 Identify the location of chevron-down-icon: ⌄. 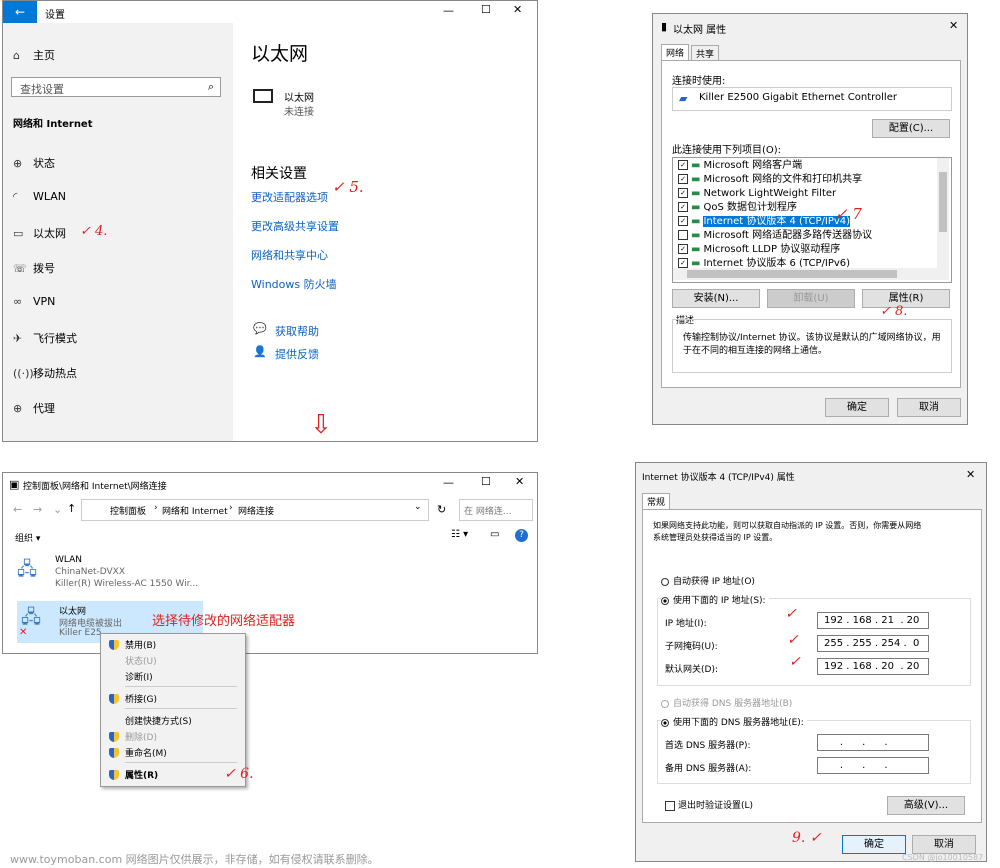
(418, 507).